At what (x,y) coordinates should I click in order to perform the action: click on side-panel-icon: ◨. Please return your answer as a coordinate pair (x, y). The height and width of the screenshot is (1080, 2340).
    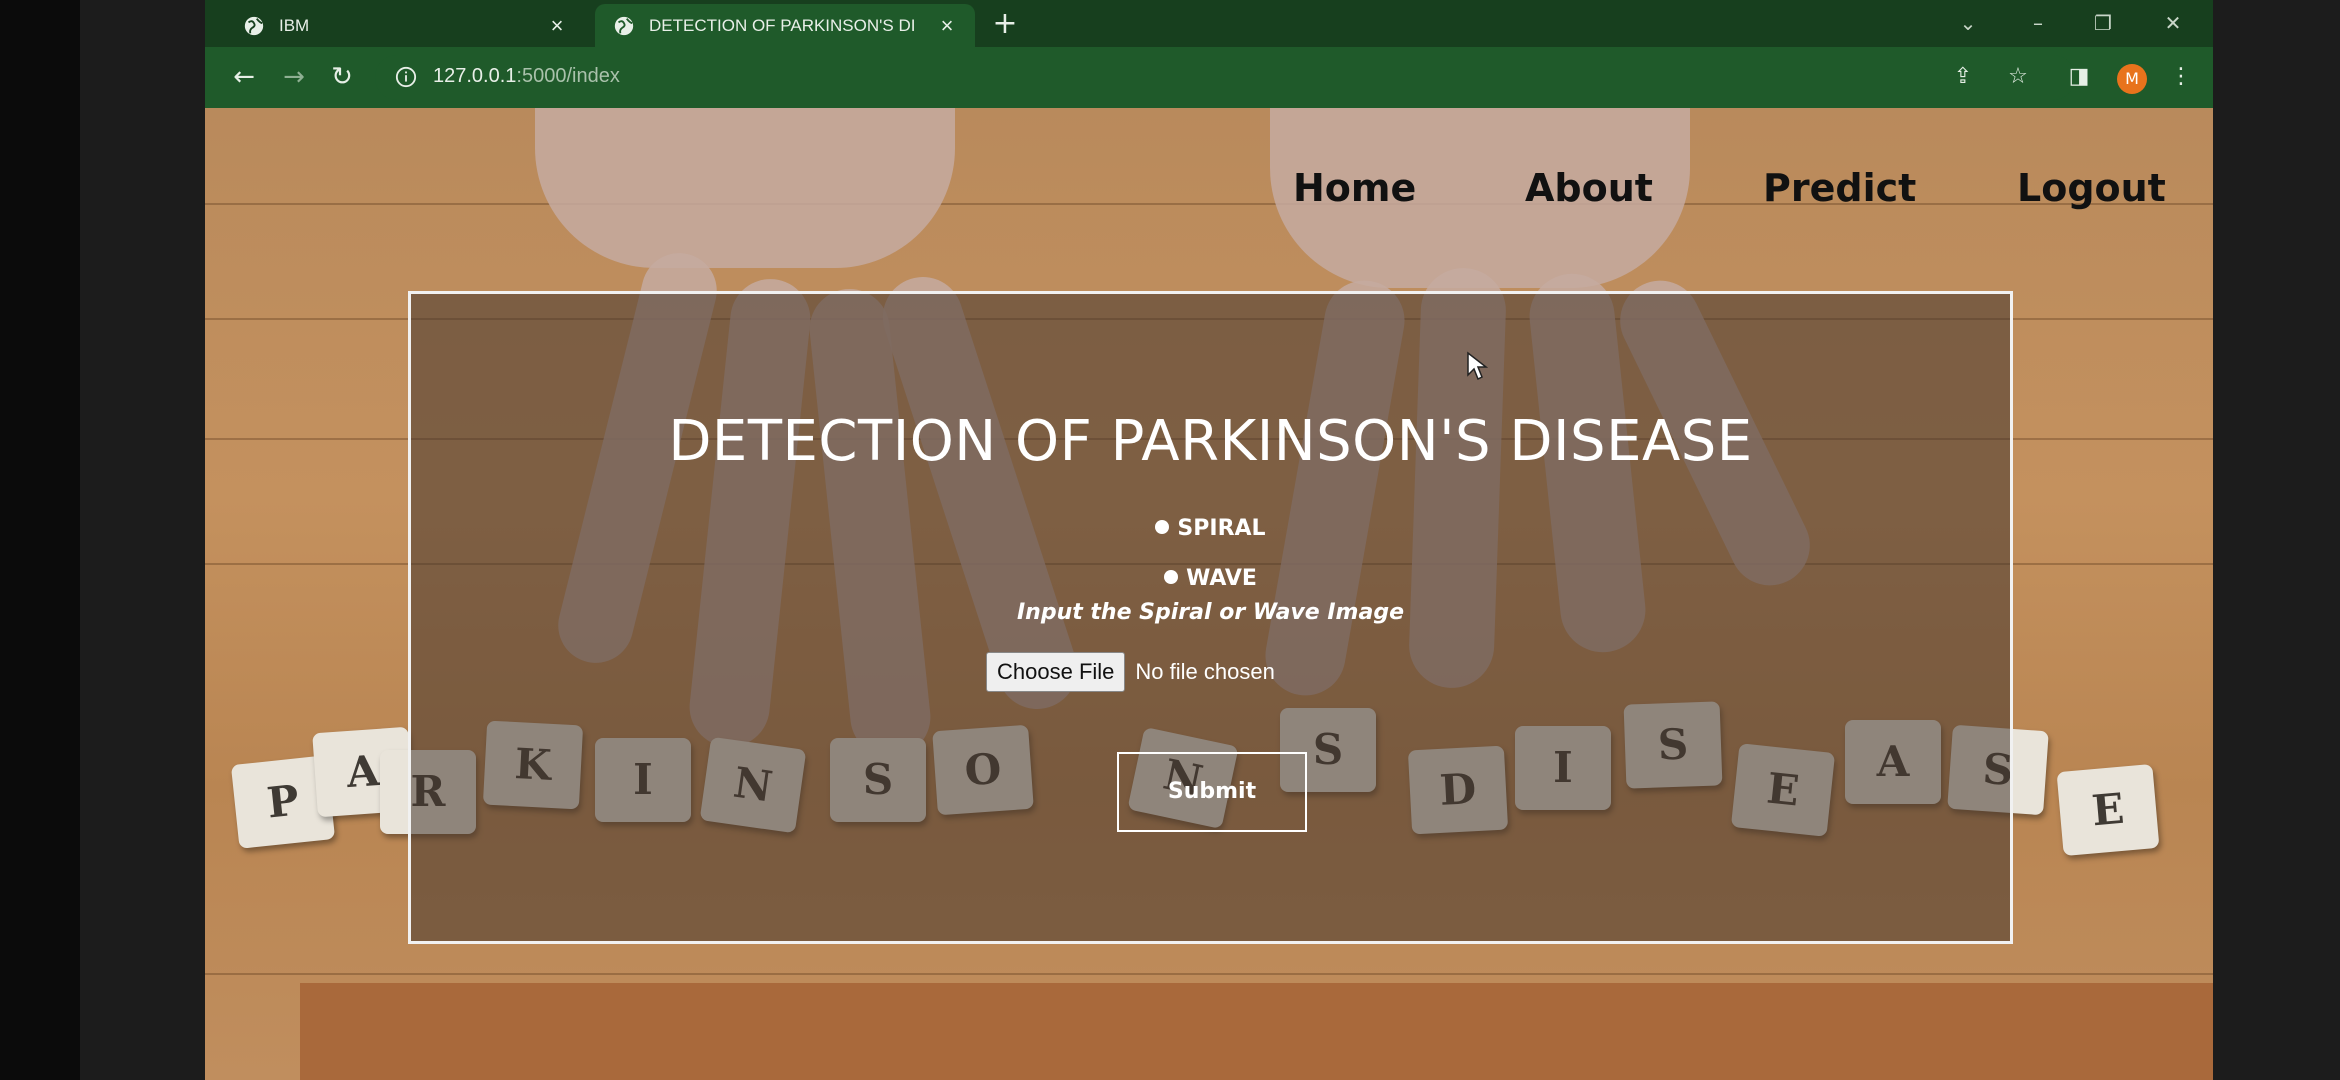
    Looking at the image, I should click on (2079, 77).